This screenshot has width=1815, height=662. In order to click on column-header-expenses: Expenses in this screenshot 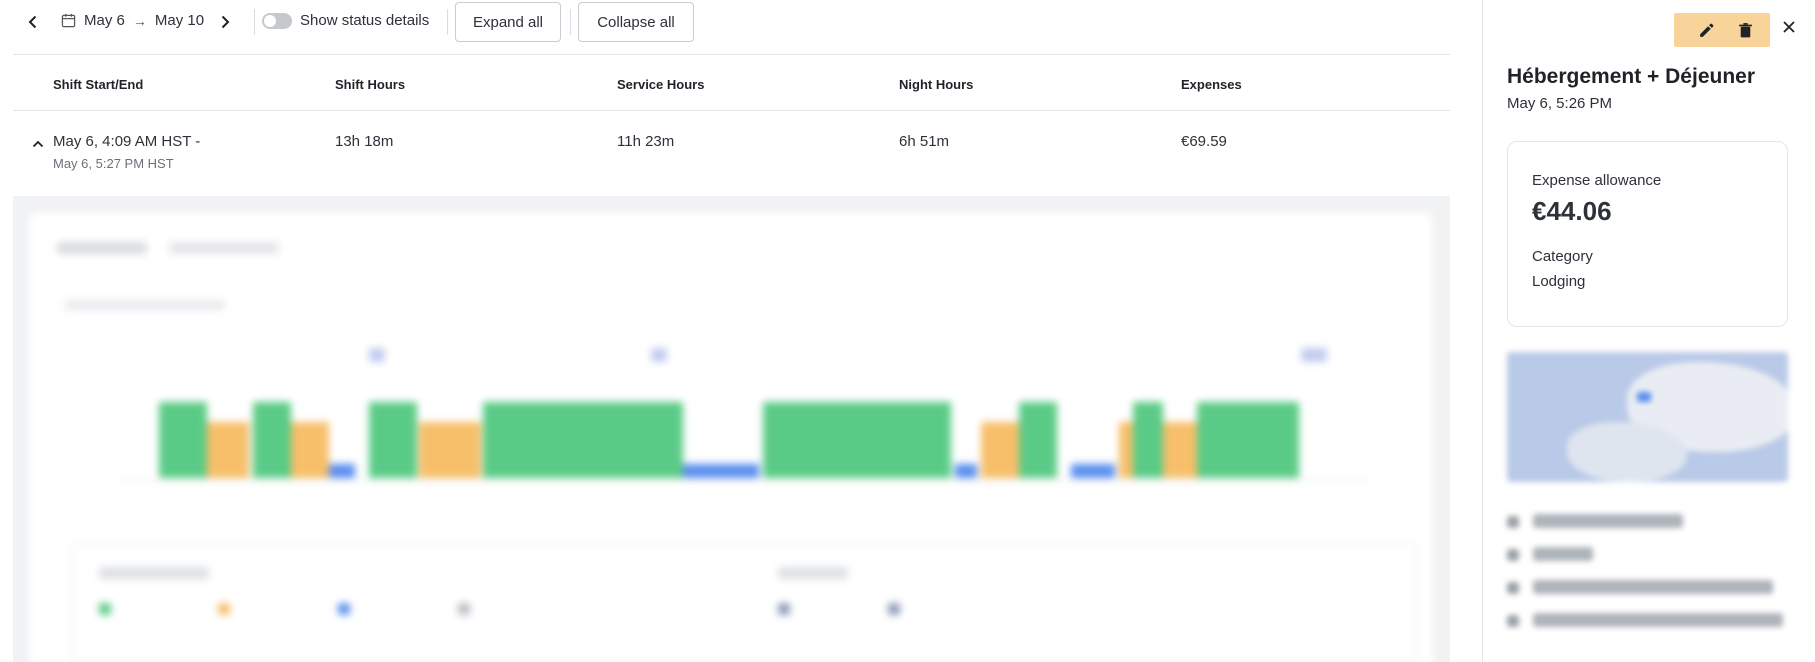, I will do `click(1211, 84)`.